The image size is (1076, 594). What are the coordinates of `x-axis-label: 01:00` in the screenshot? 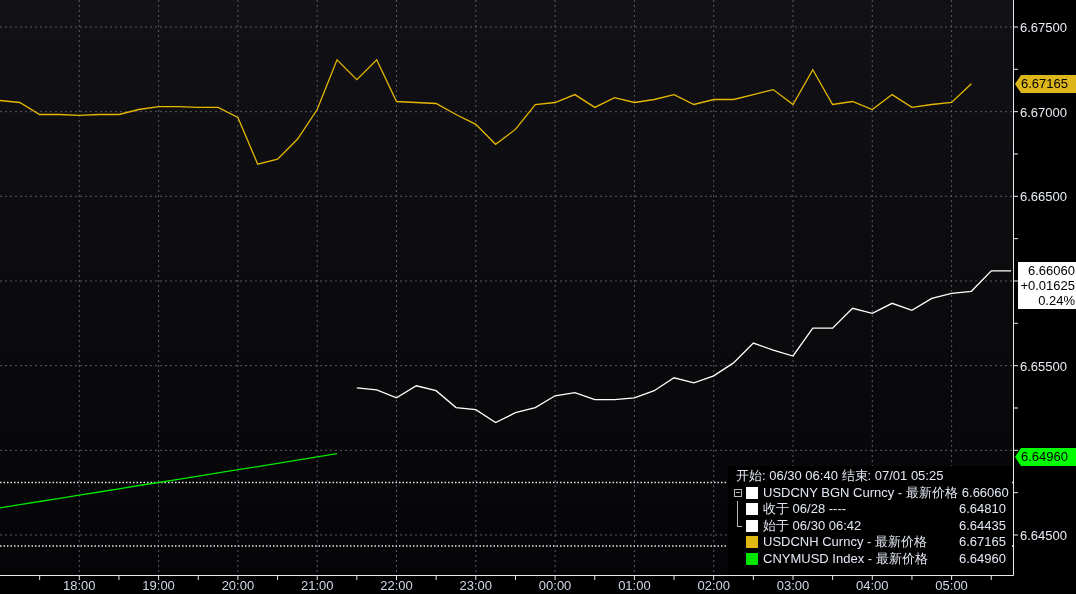 It's located at (634, 585).